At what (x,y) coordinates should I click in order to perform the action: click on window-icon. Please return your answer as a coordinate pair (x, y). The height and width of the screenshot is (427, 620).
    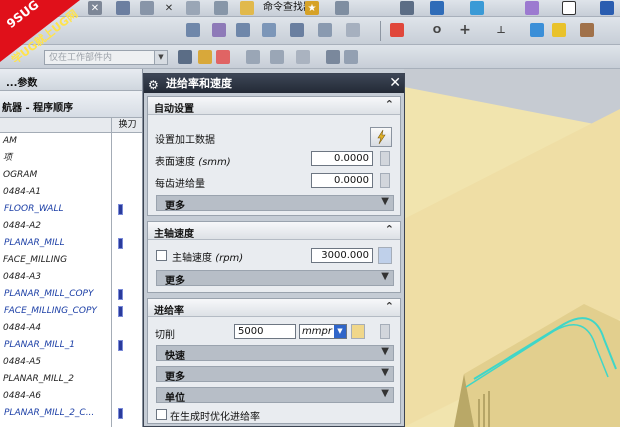
    Looking at the image, I should click on (342, 8).